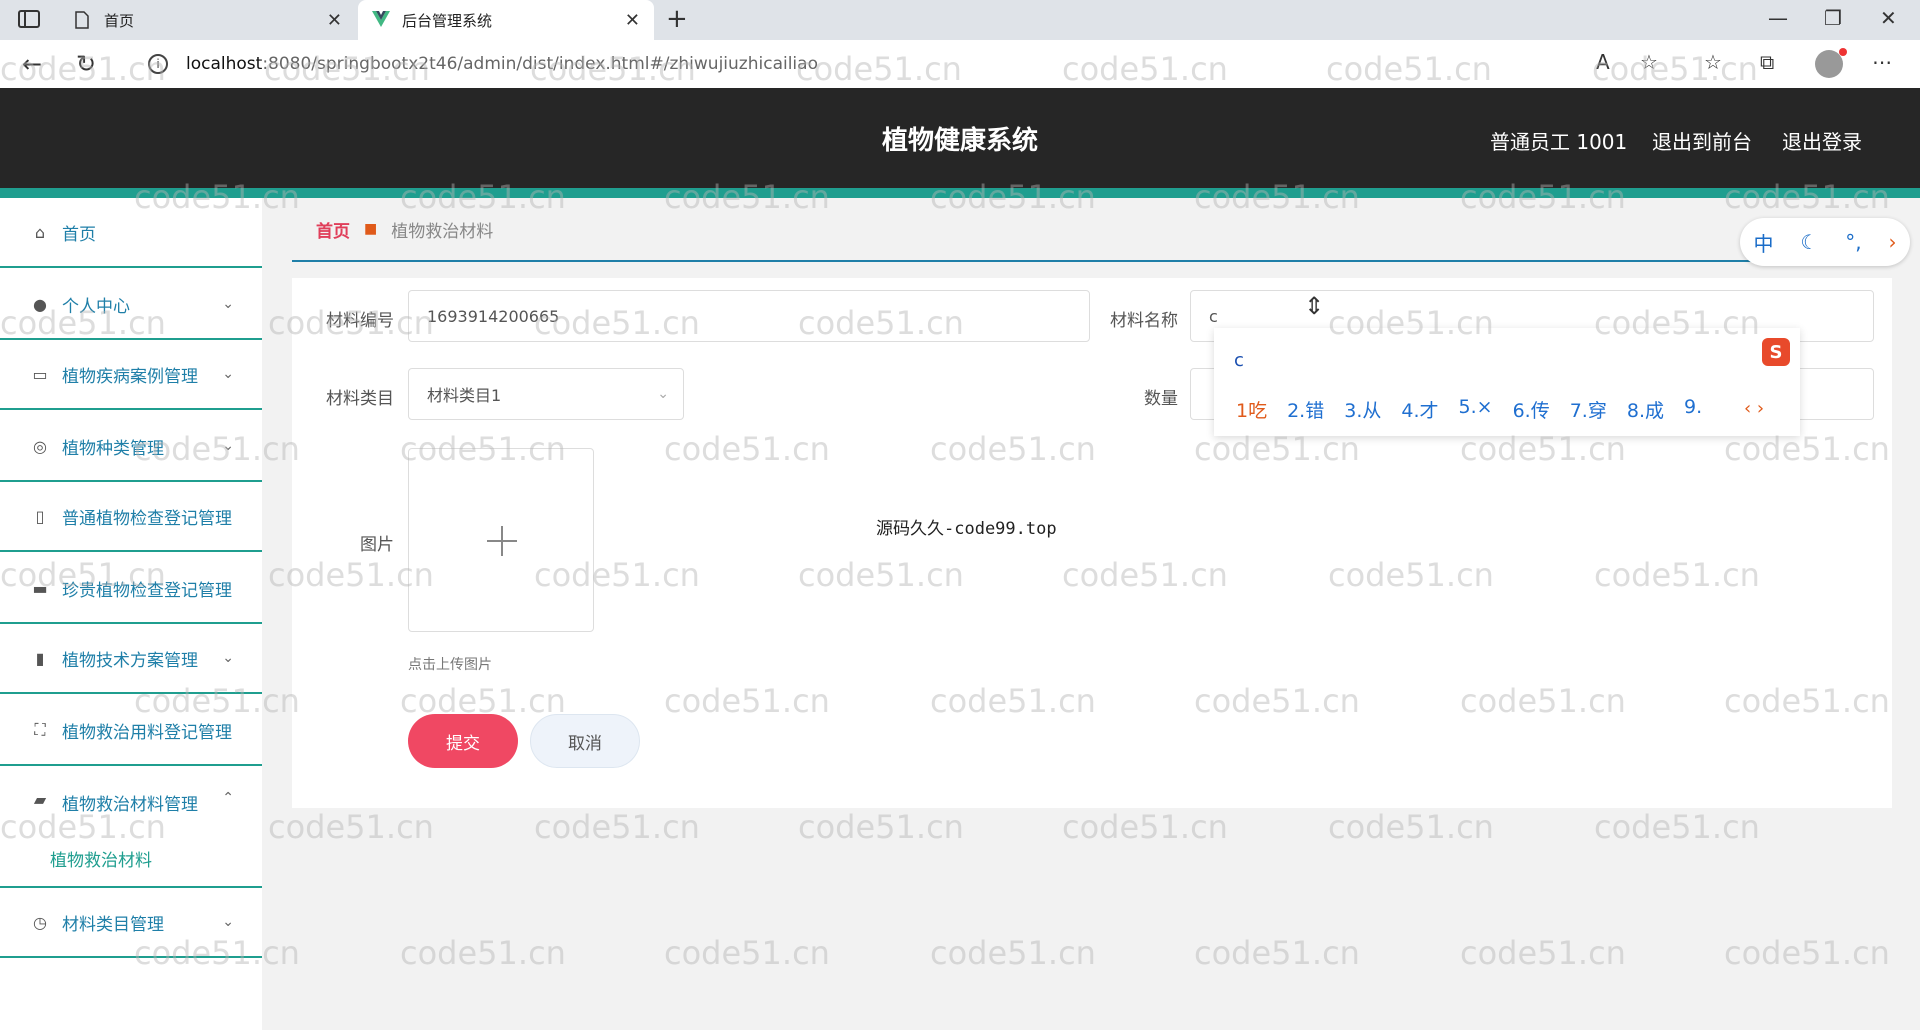 The image size is (1920, 1030). I want to click on ime-page-nav: ‹ ›, so click(1754, 408).